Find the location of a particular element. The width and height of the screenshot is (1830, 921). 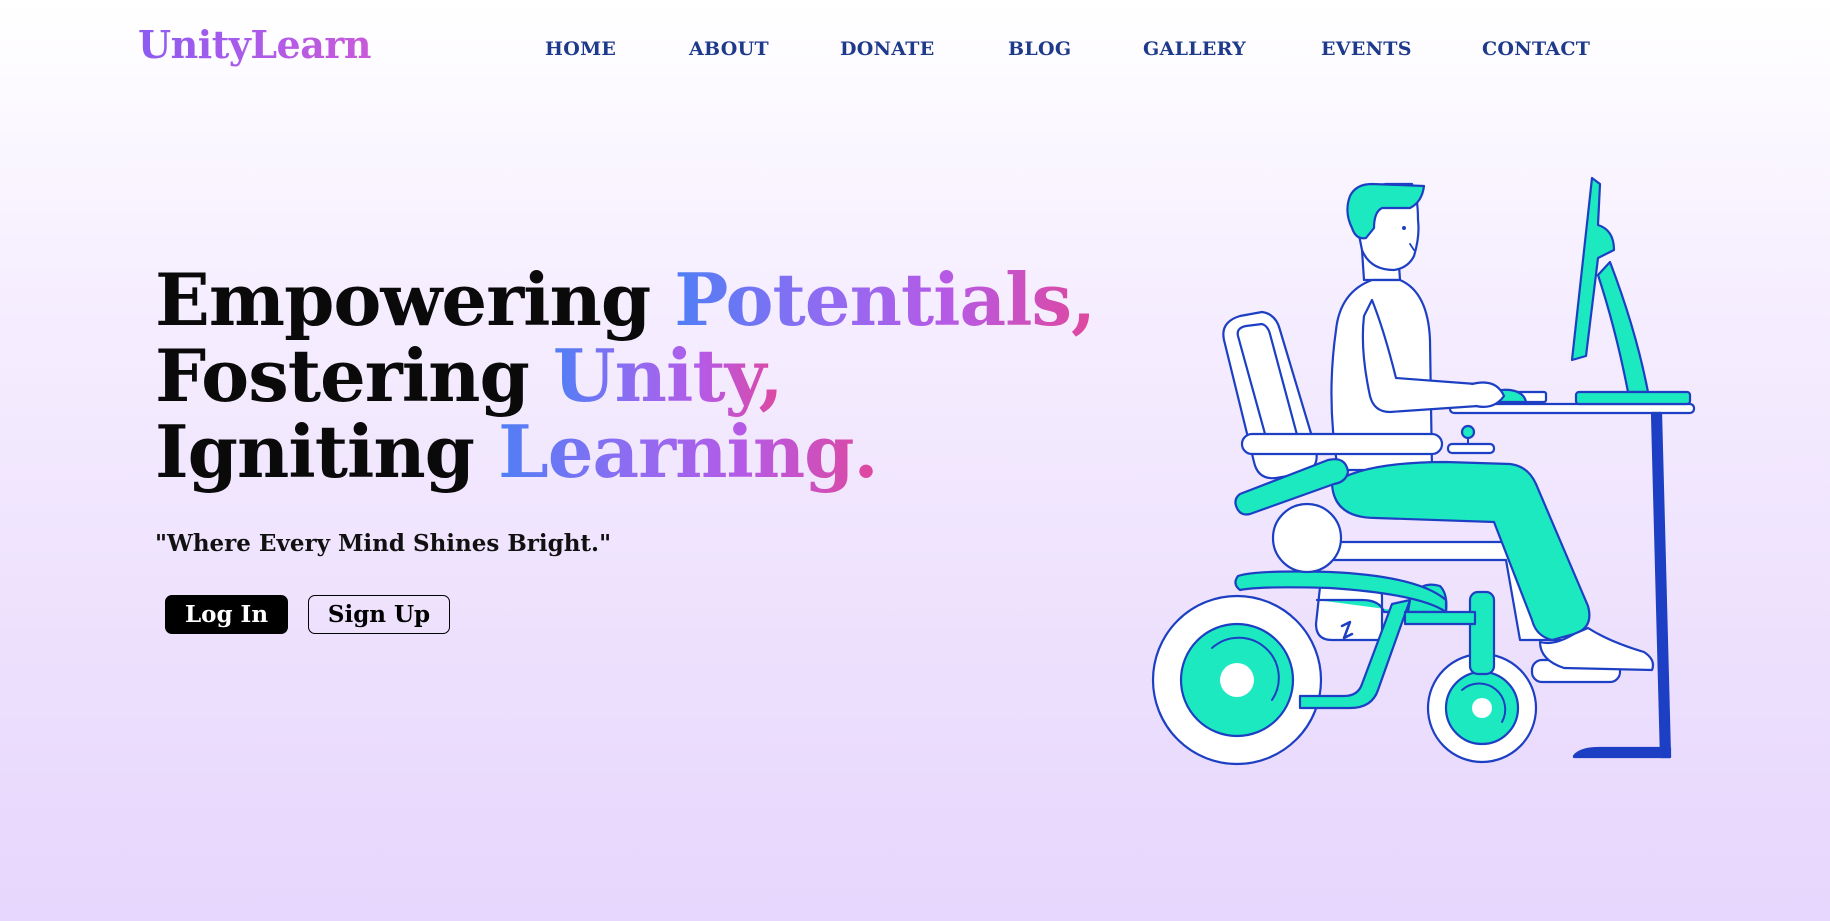

nav-contact: CONTACT is located at coordinates (1536, 49).